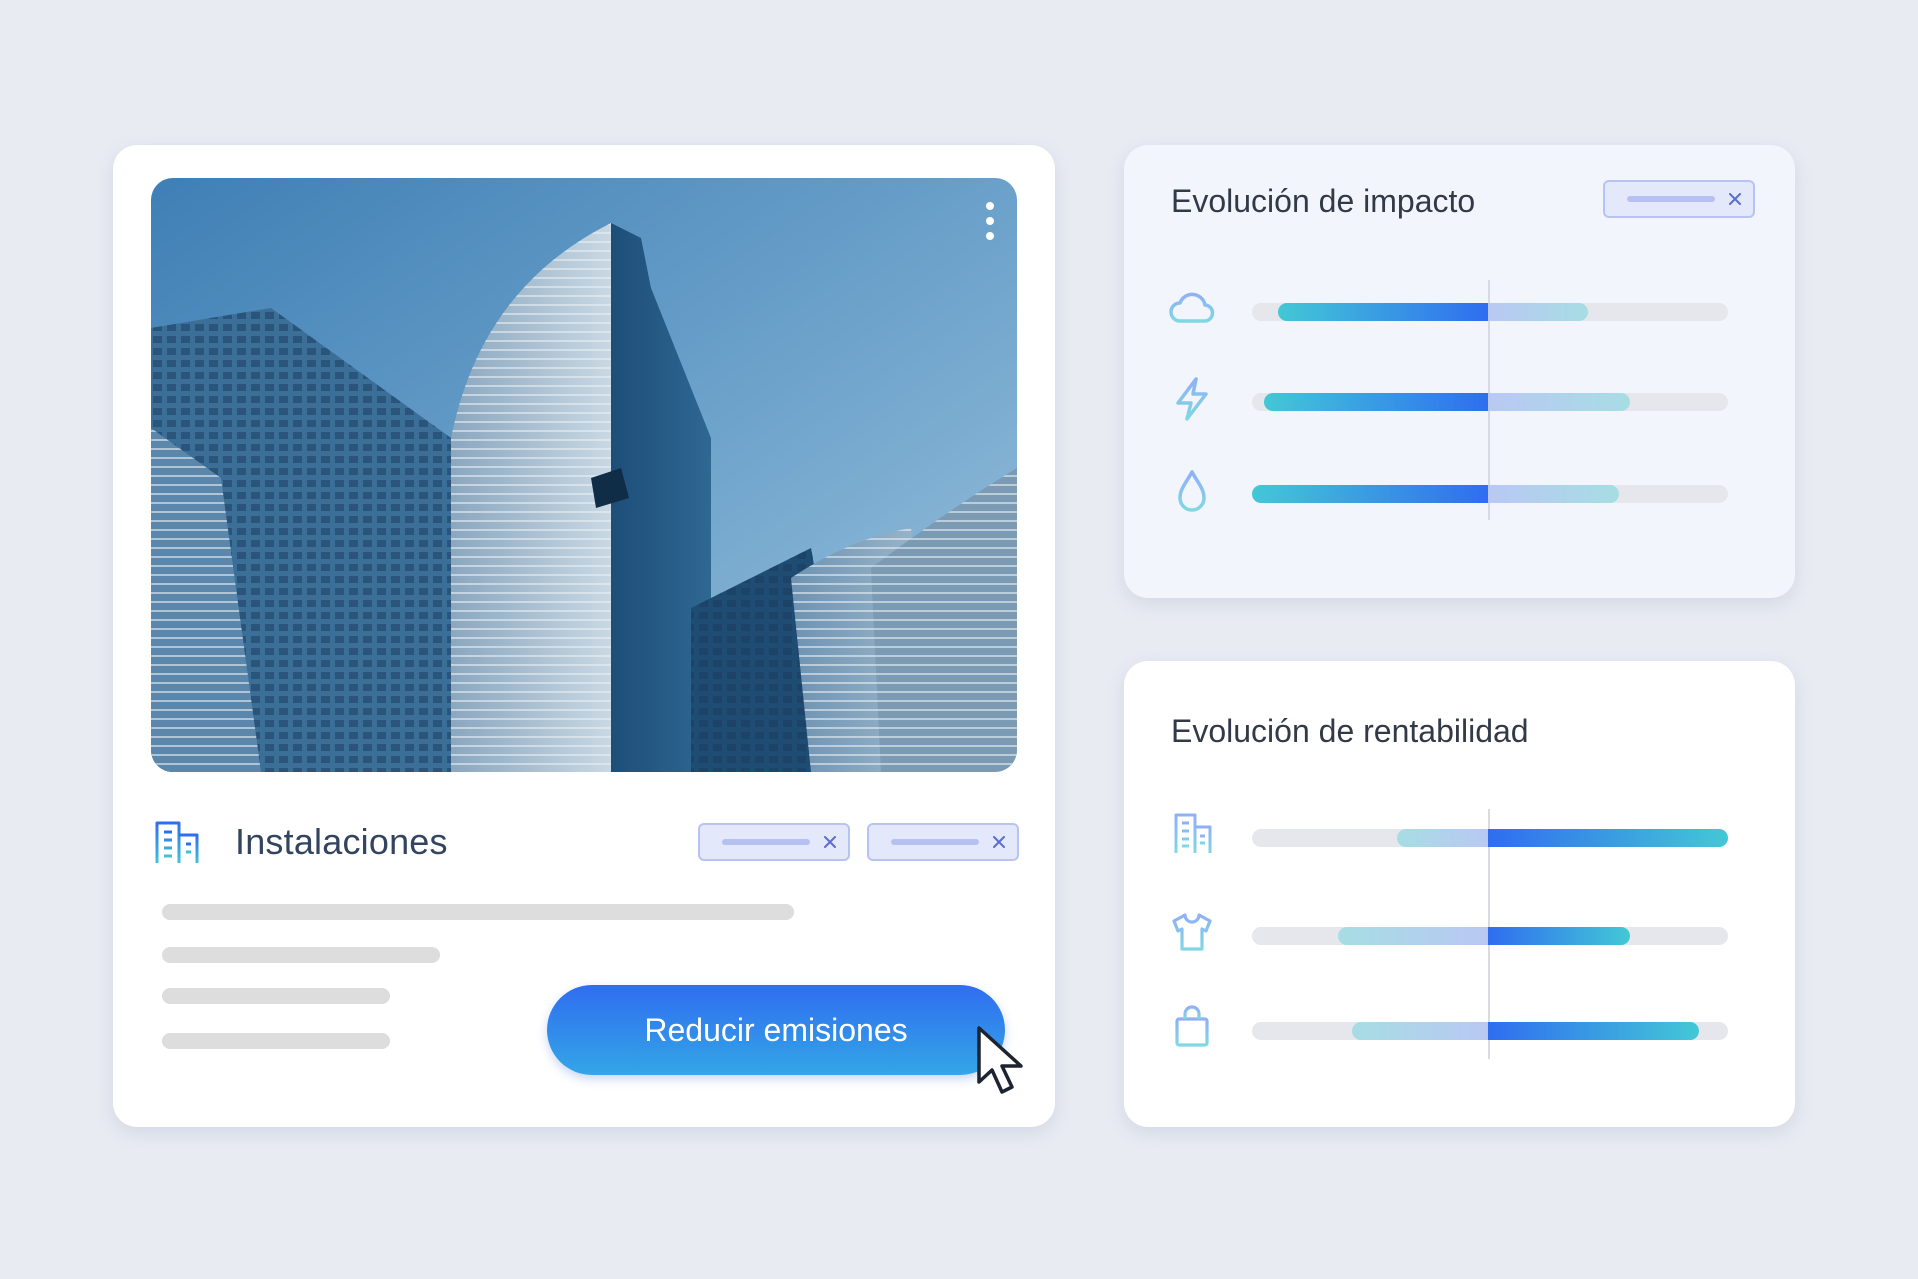 The height and width of the screenshot is (1279, 1918). What do you see at coordinates (1383, 312) in the screenshot?
I see `cloud-before-fill` at bounding box center [1383, 312].